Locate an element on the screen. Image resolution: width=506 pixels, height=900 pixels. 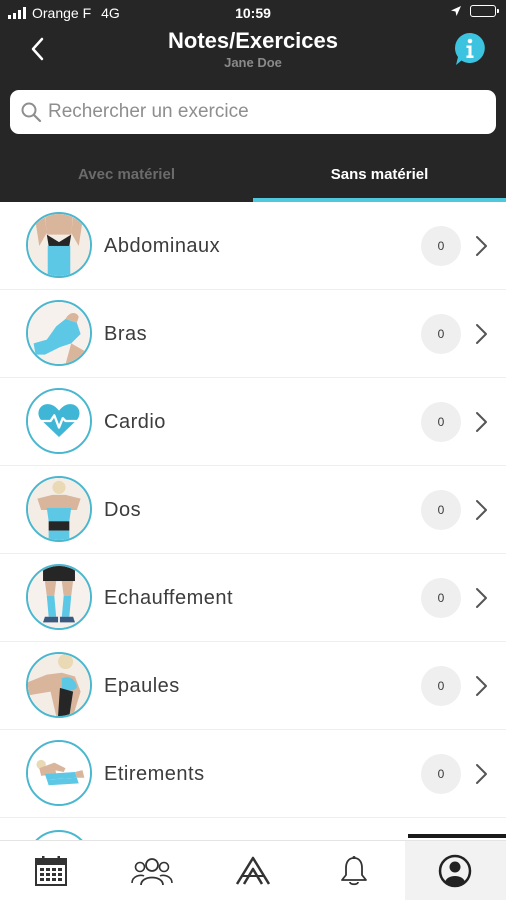
profile-icon is located at coordinates (455, 871).